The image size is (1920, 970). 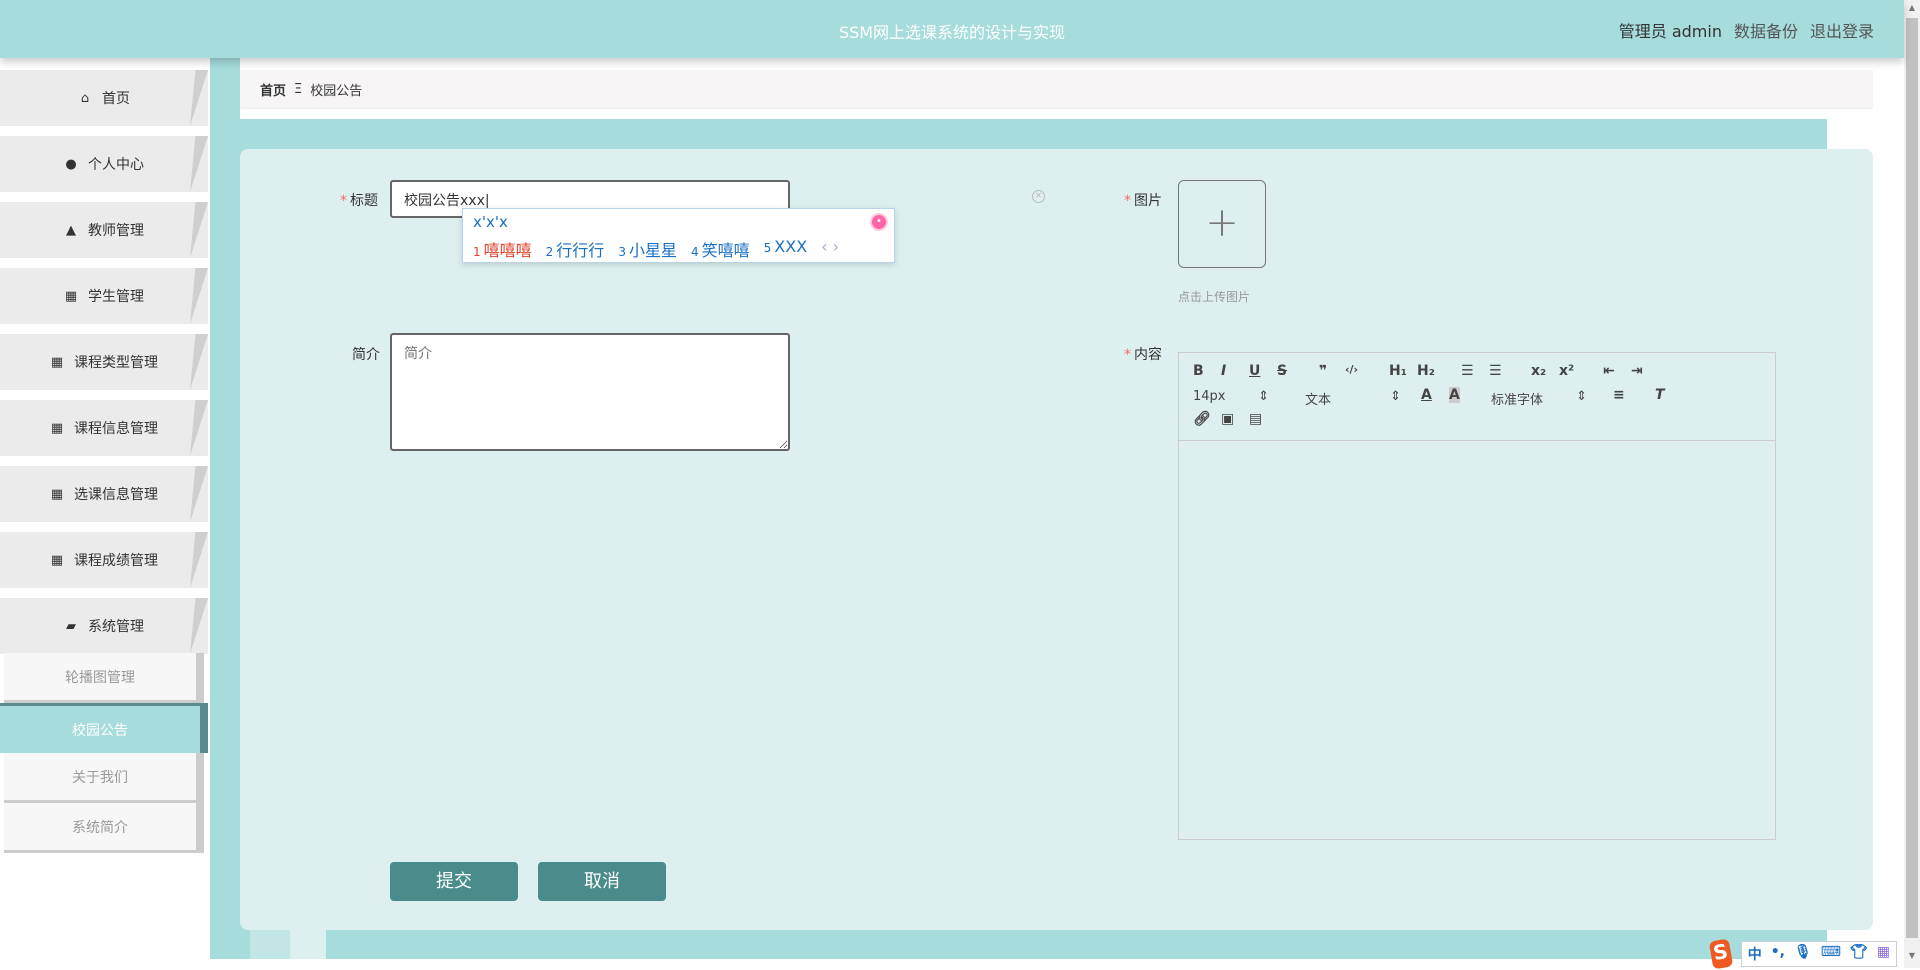 What do you see at coordinates (1912, 8) in the screenshot?
I see `scroll-up-icon: ▲` at bounding box center [1912, 8].